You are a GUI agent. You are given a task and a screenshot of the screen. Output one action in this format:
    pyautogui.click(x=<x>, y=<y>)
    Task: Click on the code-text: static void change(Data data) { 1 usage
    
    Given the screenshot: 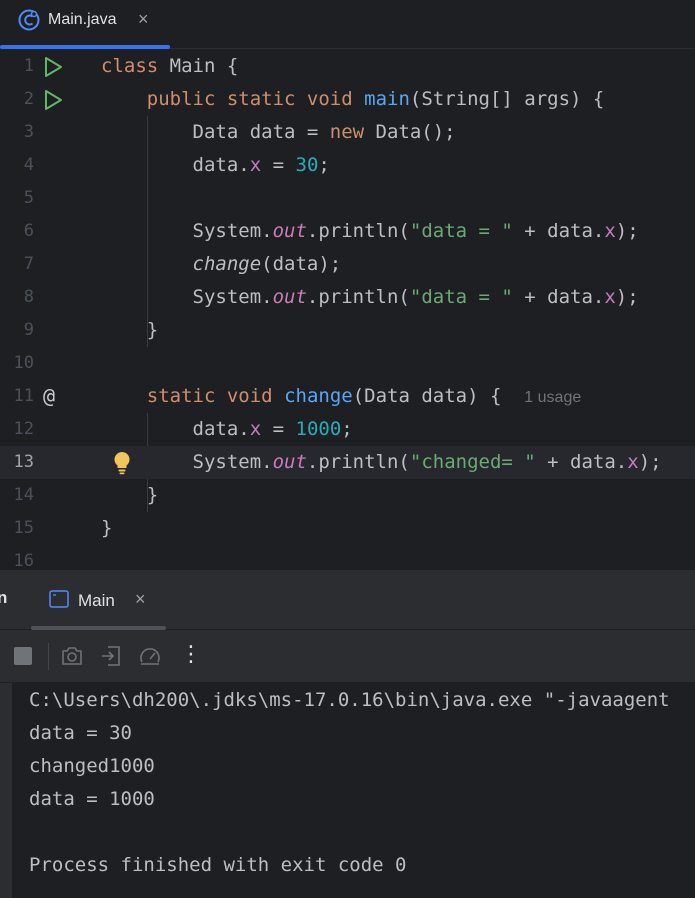 What is the action you would take?
    pyautogui.click(x=364, y=396)
    